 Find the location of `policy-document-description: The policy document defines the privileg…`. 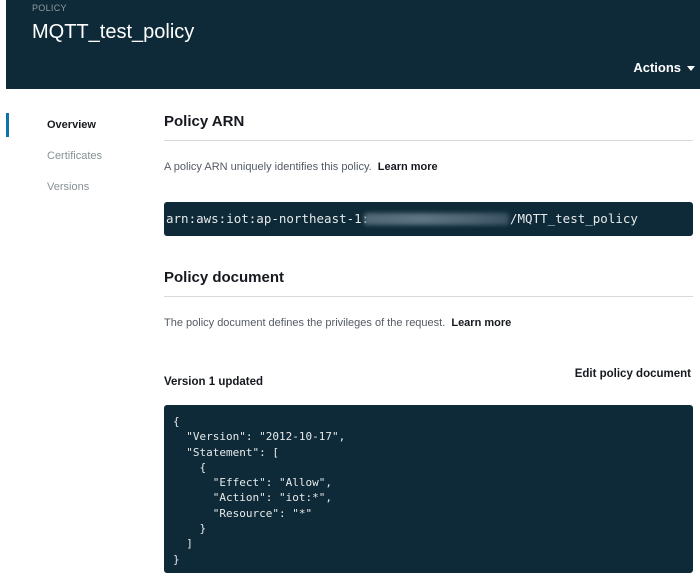

policy-document-description: The policy document defines the privileg… is located at coordinates (337, 323).